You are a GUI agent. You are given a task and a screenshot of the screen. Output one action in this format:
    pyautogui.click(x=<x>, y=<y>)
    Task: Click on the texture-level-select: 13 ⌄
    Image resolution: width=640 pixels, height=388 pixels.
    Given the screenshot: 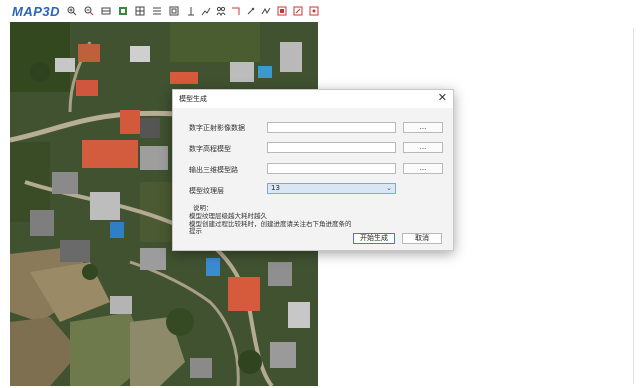 What is the action you would take?
    pyautogui.click(x=331, y=188)
    